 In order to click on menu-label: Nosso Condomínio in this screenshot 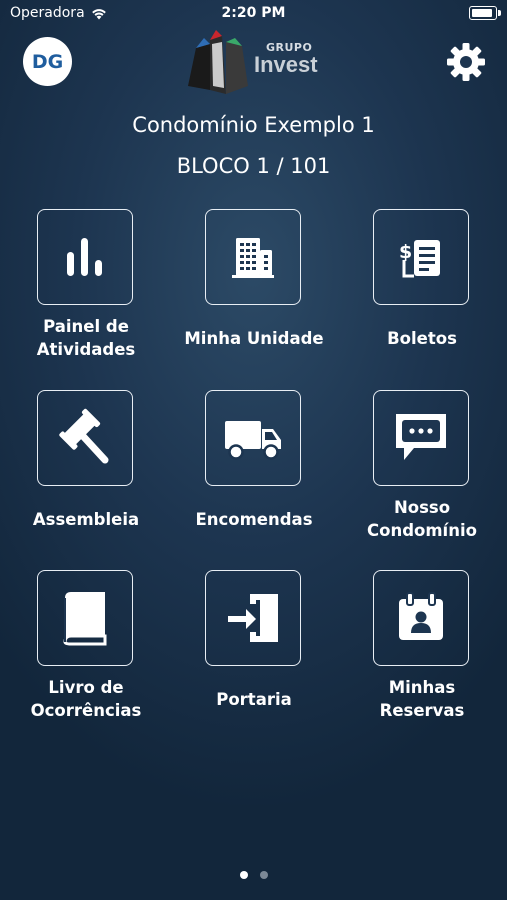, I will do `click(422, 519)`.